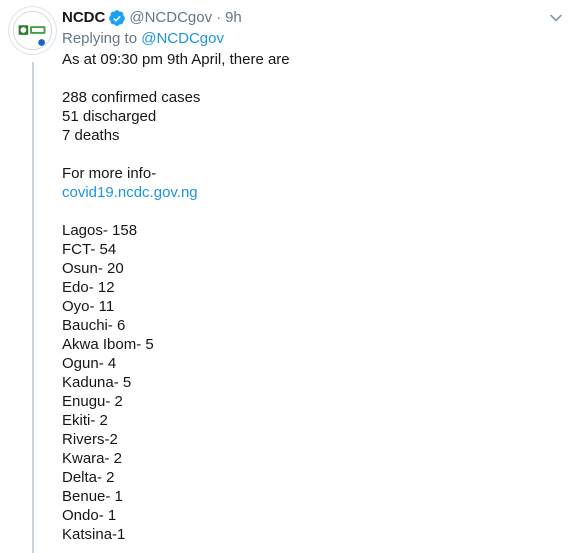  What do you see at coordinates (130, 192) in the screenshot?
I see `more-info-link: covid19.ncdc.gov.ng` at bounding box center [130, 192].